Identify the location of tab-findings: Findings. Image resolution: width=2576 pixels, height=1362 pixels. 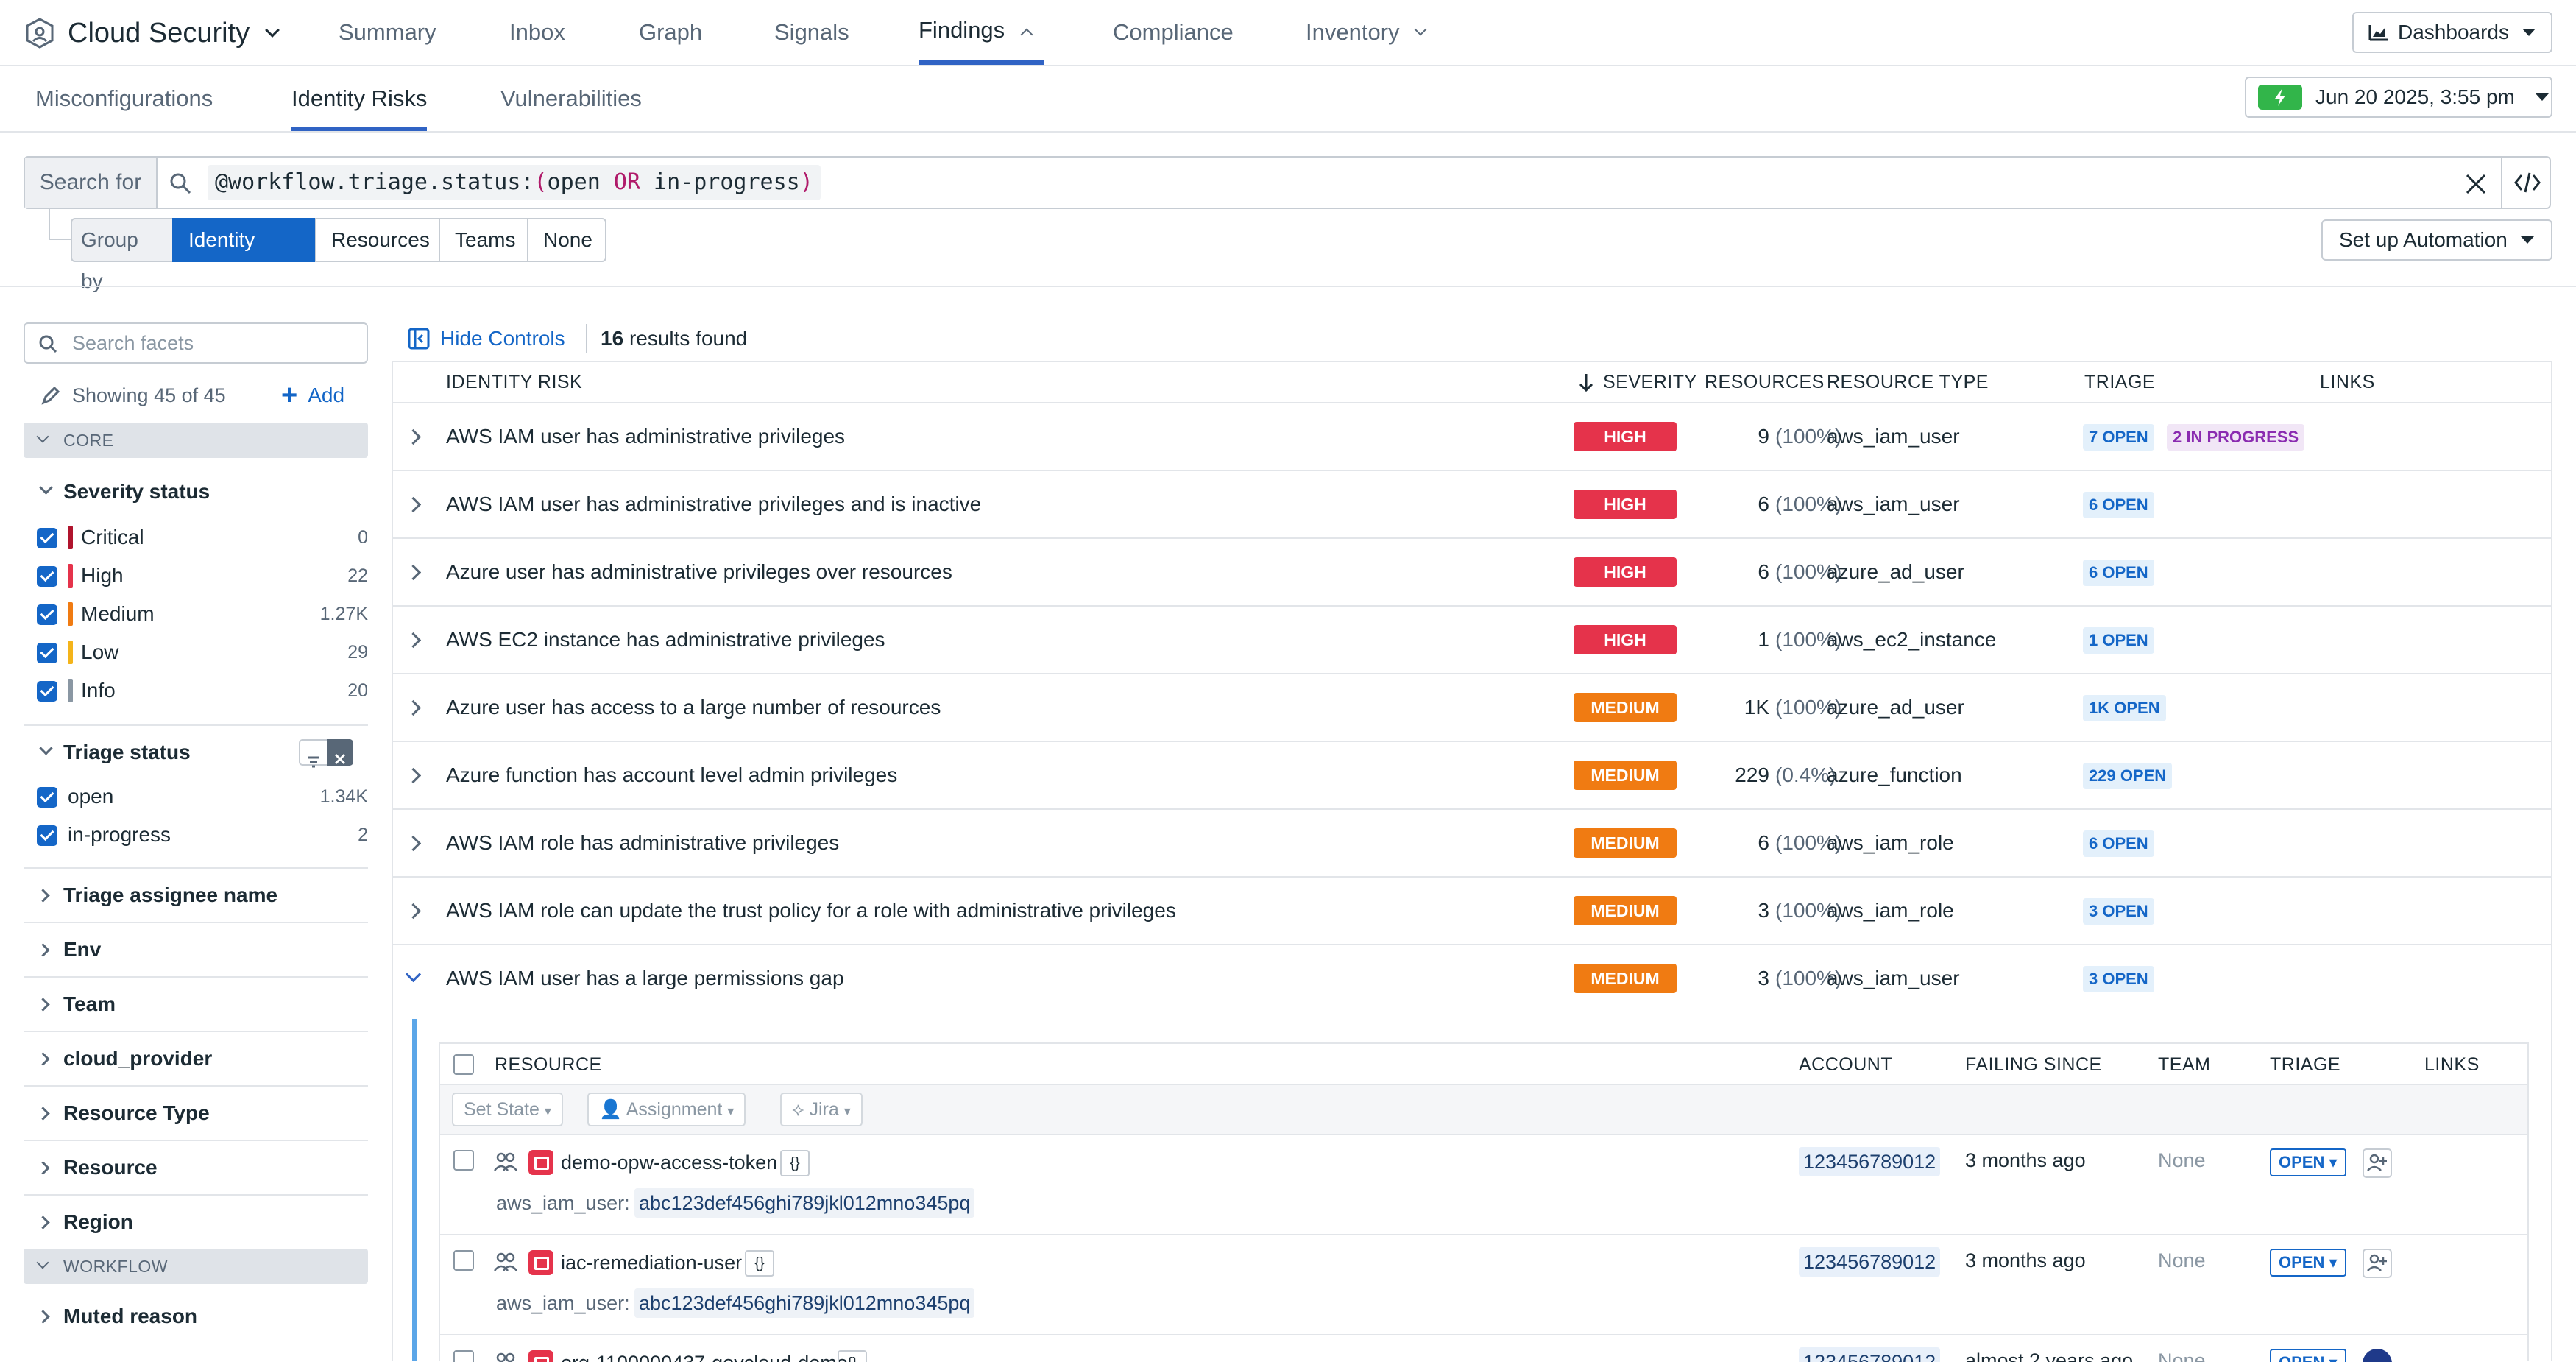
(981, 32).